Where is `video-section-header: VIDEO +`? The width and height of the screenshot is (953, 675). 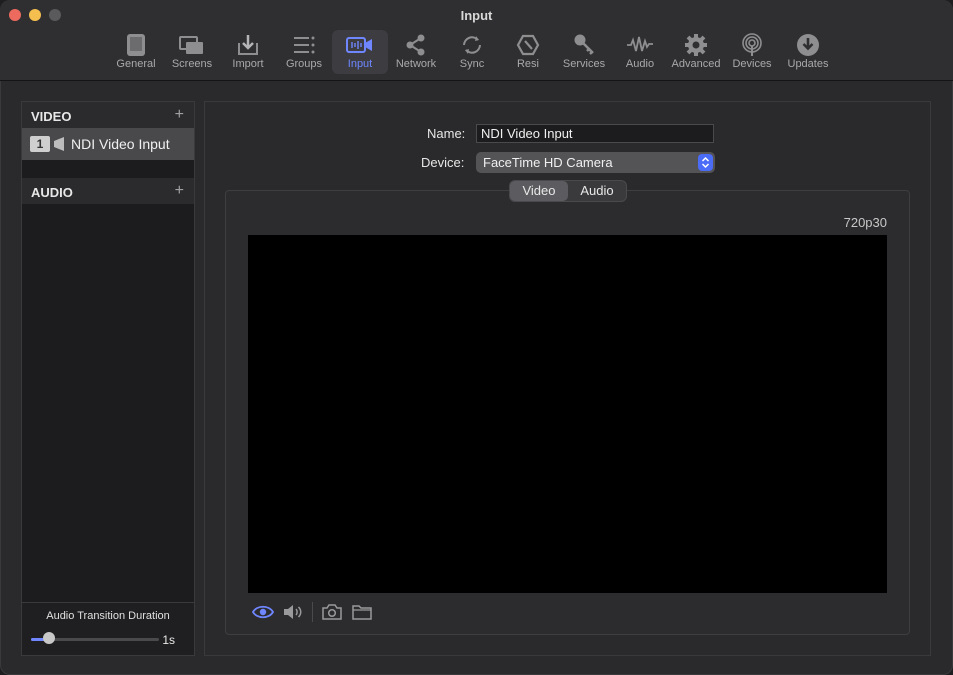 video-section-header: VIDEO + is located at coordinates (108, 115).